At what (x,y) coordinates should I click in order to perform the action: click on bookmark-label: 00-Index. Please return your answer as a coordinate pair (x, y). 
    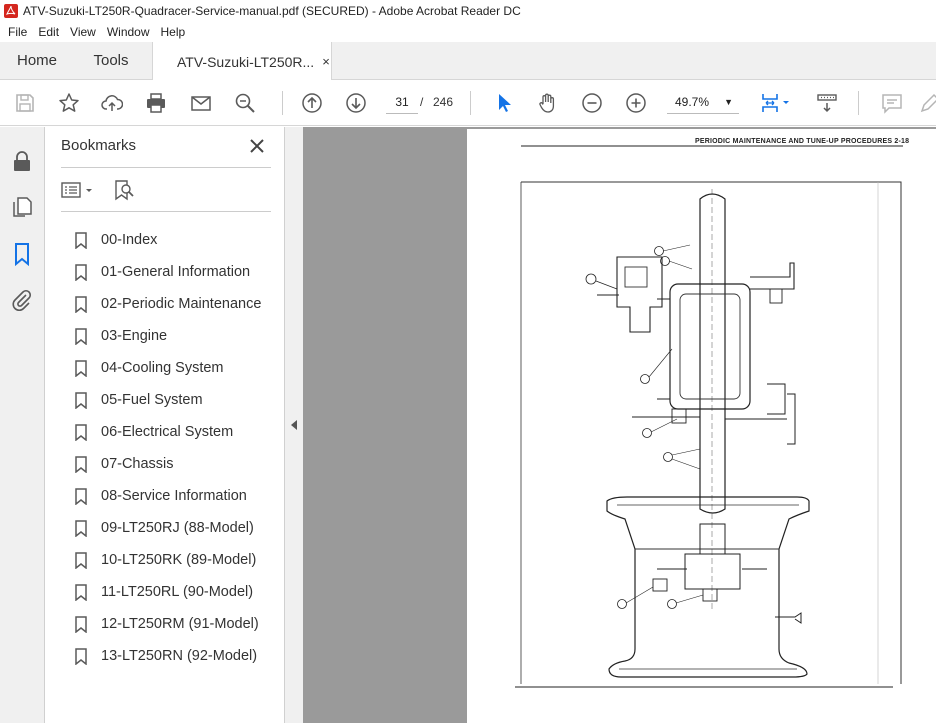
    Looking at the image, I should click on (129, 240).